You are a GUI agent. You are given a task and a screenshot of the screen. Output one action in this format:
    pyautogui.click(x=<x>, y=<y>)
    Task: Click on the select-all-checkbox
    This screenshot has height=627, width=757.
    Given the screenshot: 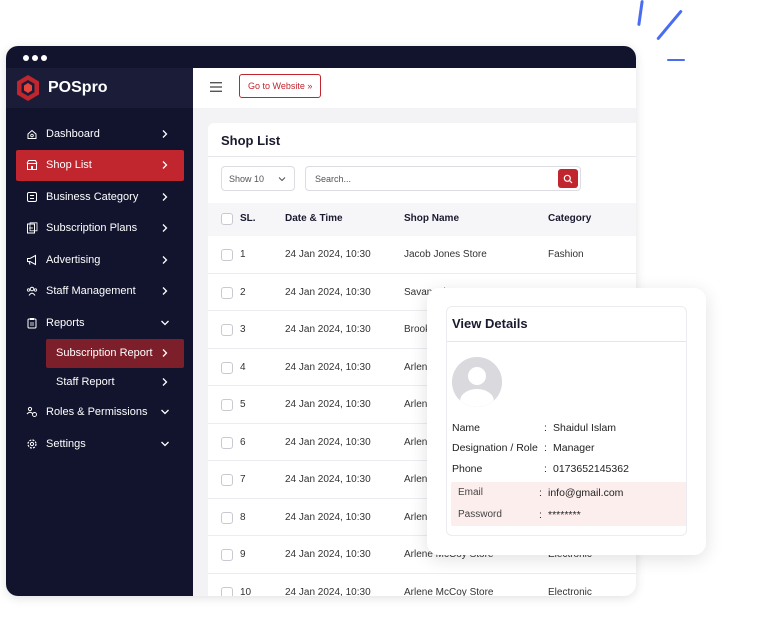 What is the action you would take?
    pyautogui.click(x=227, y=219)
    